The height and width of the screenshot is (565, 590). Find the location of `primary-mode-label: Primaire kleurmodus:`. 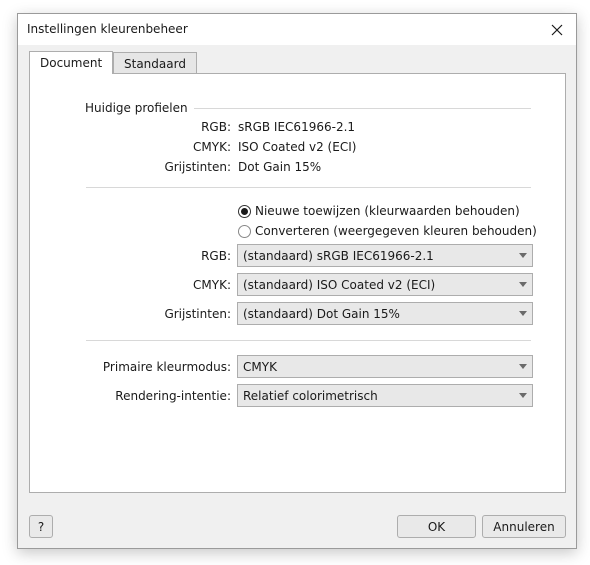

primary-mode-label: Primaire kleurmodus: is located at coordinates (166, 367).